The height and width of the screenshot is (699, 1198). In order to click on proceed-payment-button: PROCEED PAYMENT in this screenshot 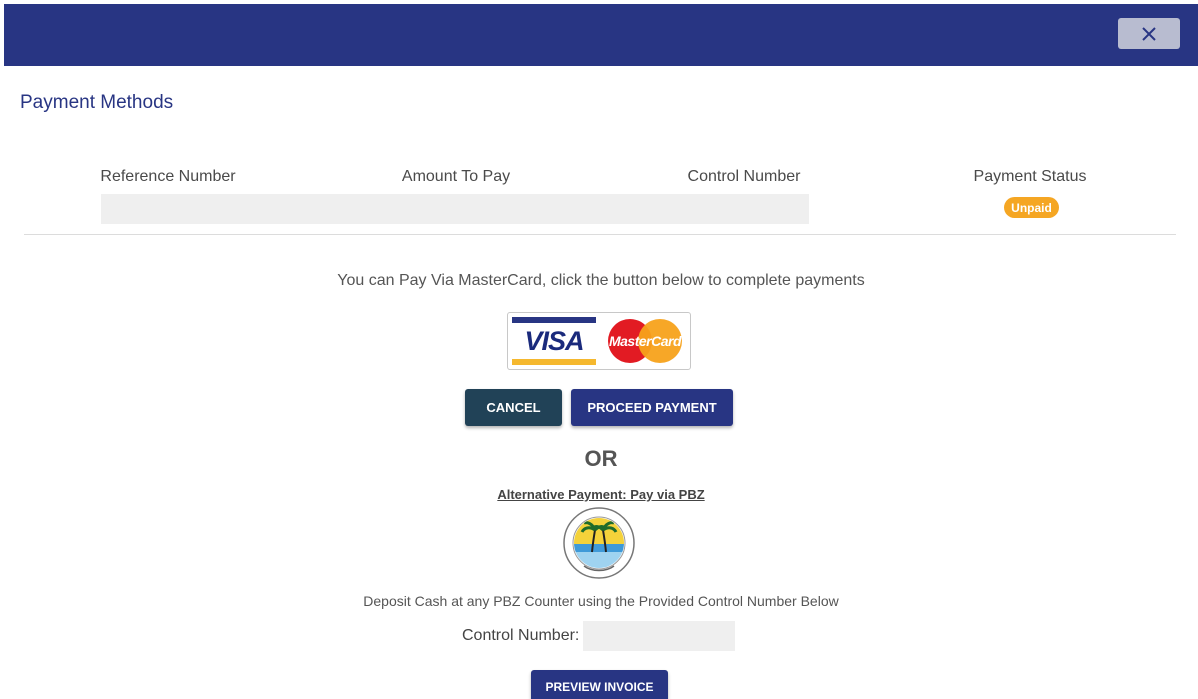, I will do `click(652, 407)`.